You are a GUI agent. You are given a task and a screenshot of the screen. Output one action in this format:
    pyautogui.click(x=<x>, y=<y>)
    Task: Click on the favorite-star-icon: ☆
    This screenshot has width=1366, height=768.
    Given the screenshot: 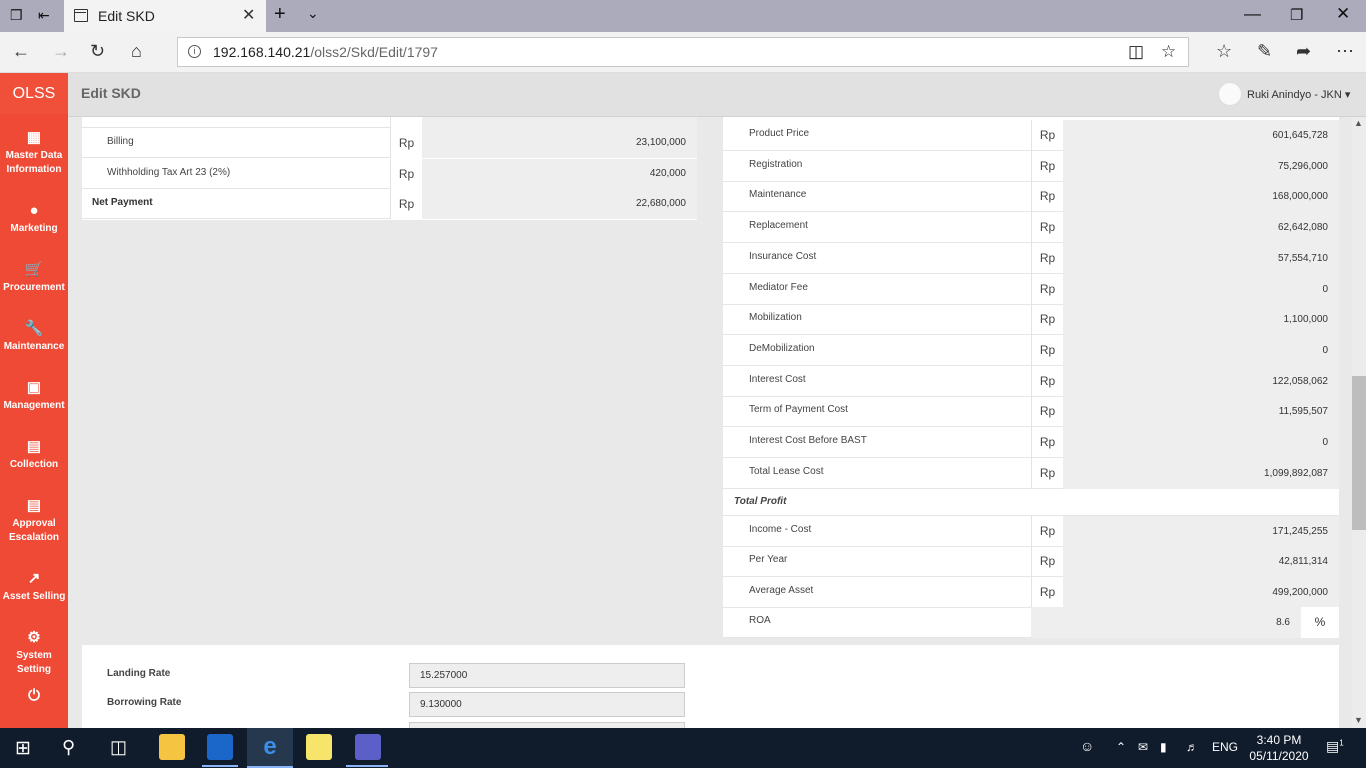 What is the action you would take?
    pyautogui.click(x=1168, y=52)
    